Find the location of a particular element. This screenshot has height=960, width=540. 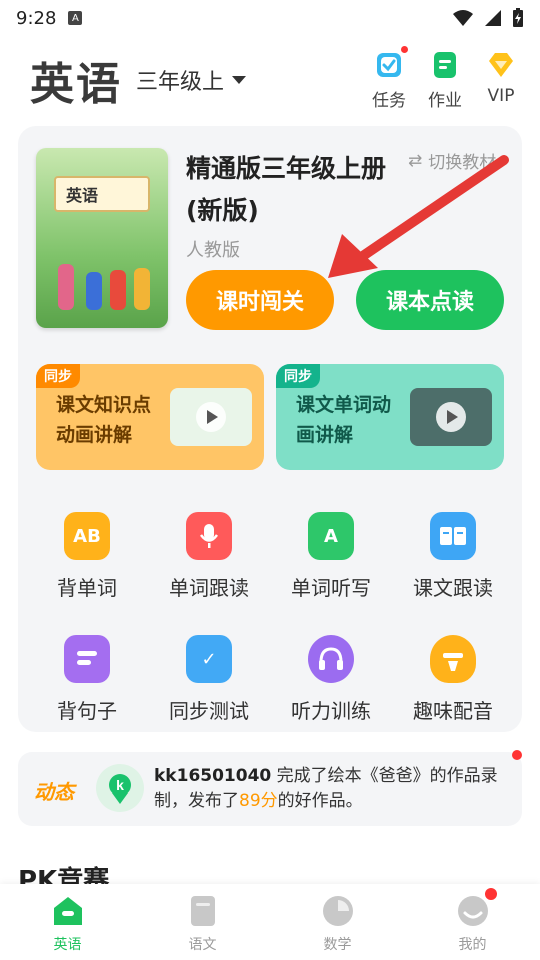

homework-label: 作业 is located at coordinates (445, 100).